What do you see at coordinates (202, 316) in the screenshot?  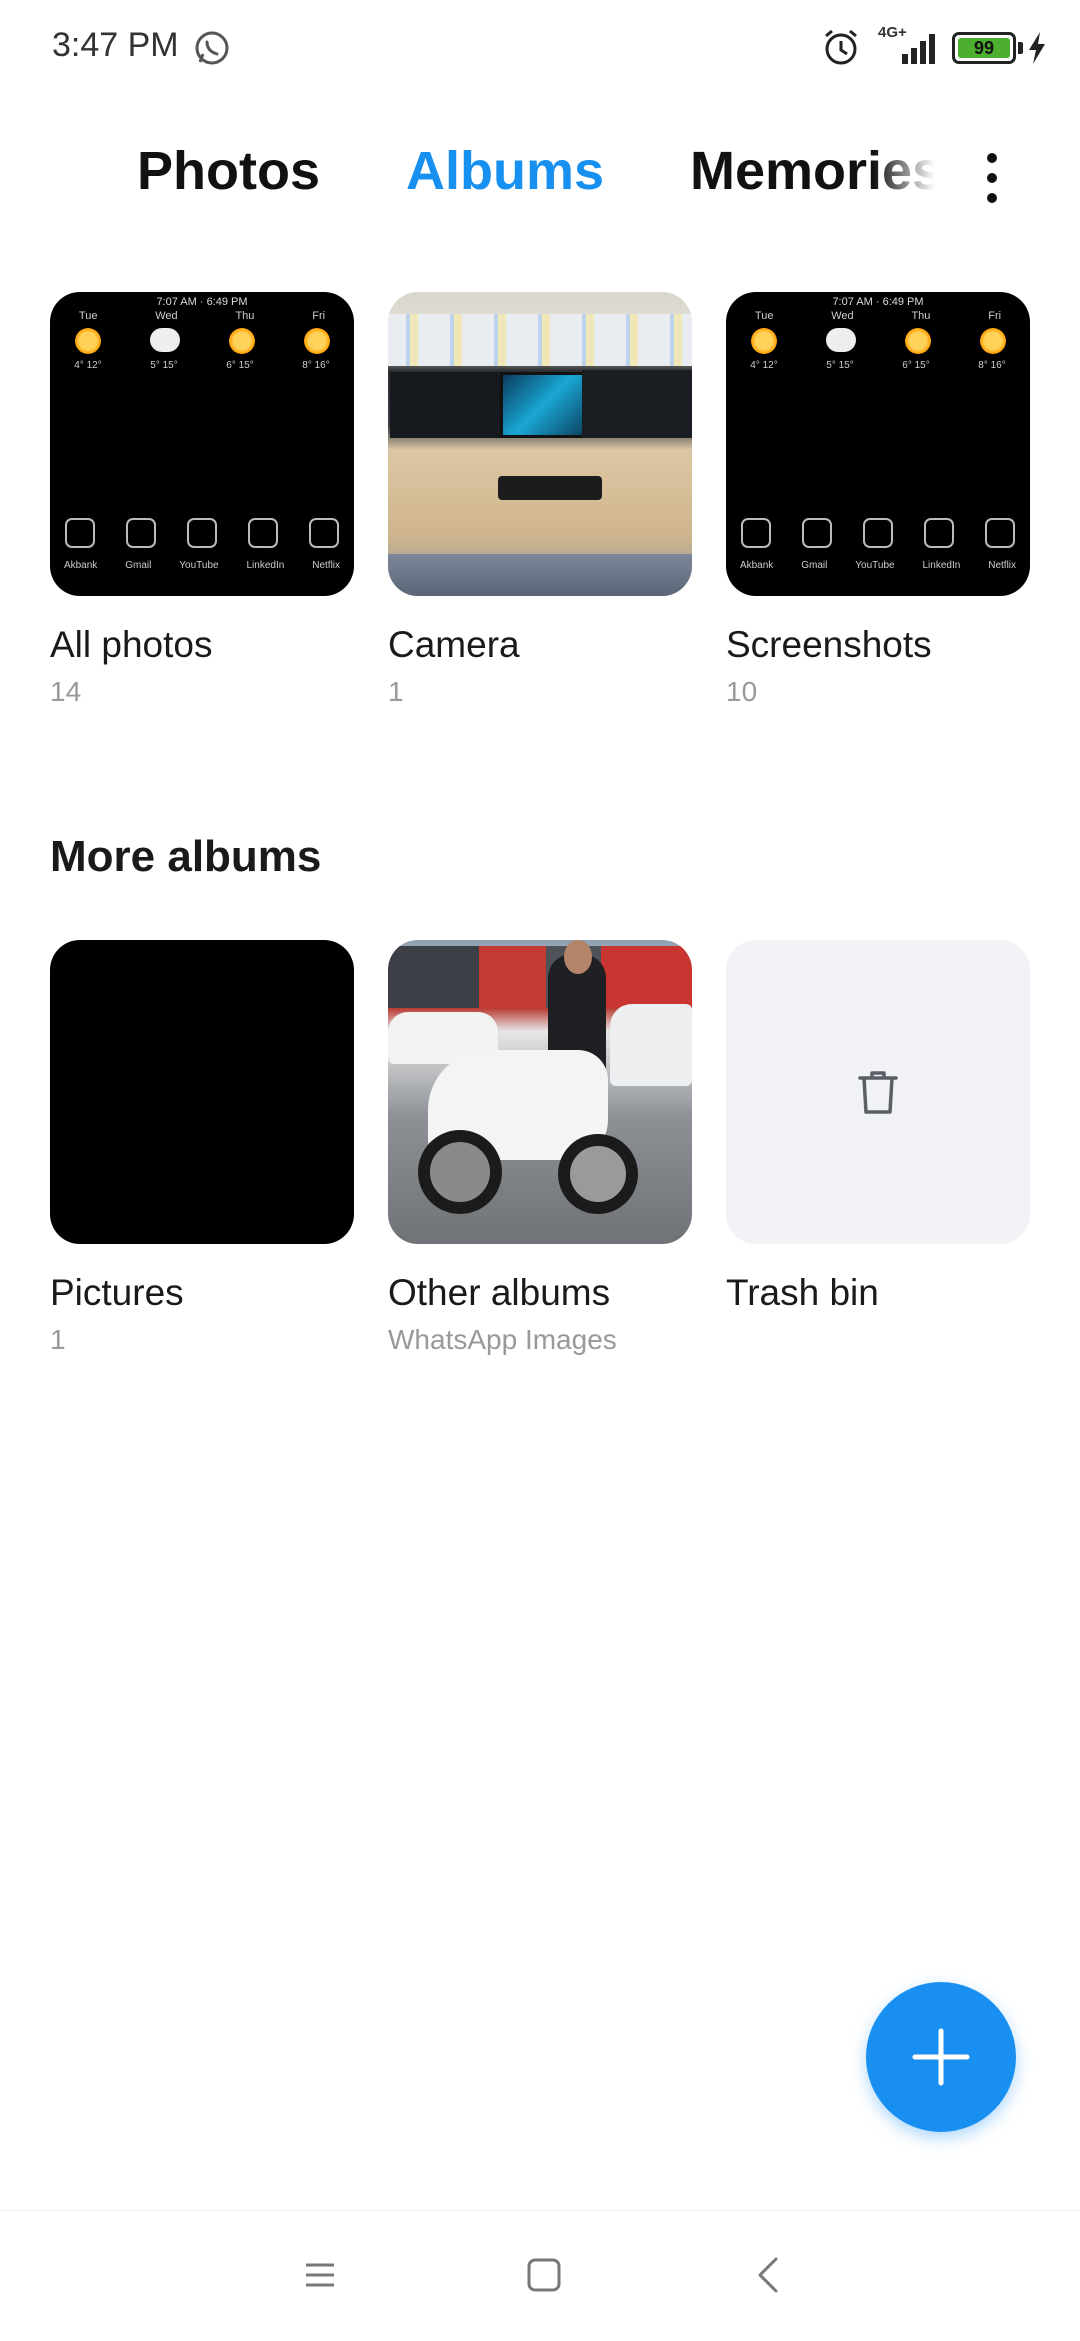 I see `preview-days: Tue Wed Thu Fri` at bounding box center [202, 316].